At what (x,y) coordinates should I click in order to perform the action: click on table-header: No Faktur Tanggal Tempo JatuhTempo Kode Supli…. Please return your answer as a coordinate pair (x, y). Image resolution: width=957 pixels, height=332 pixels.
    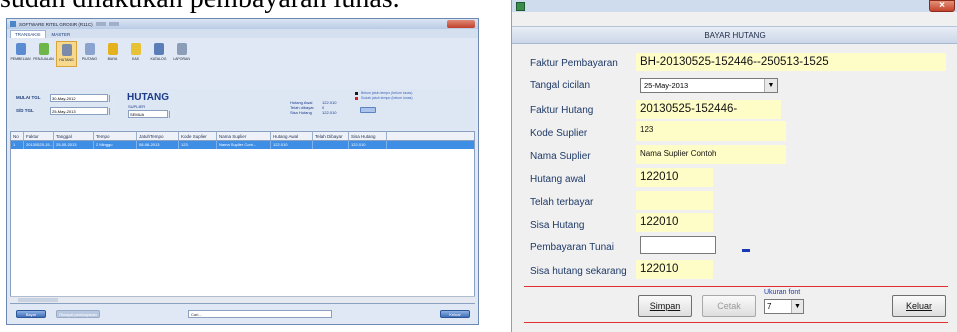
    Looking at the image, I should click on (242, 136).